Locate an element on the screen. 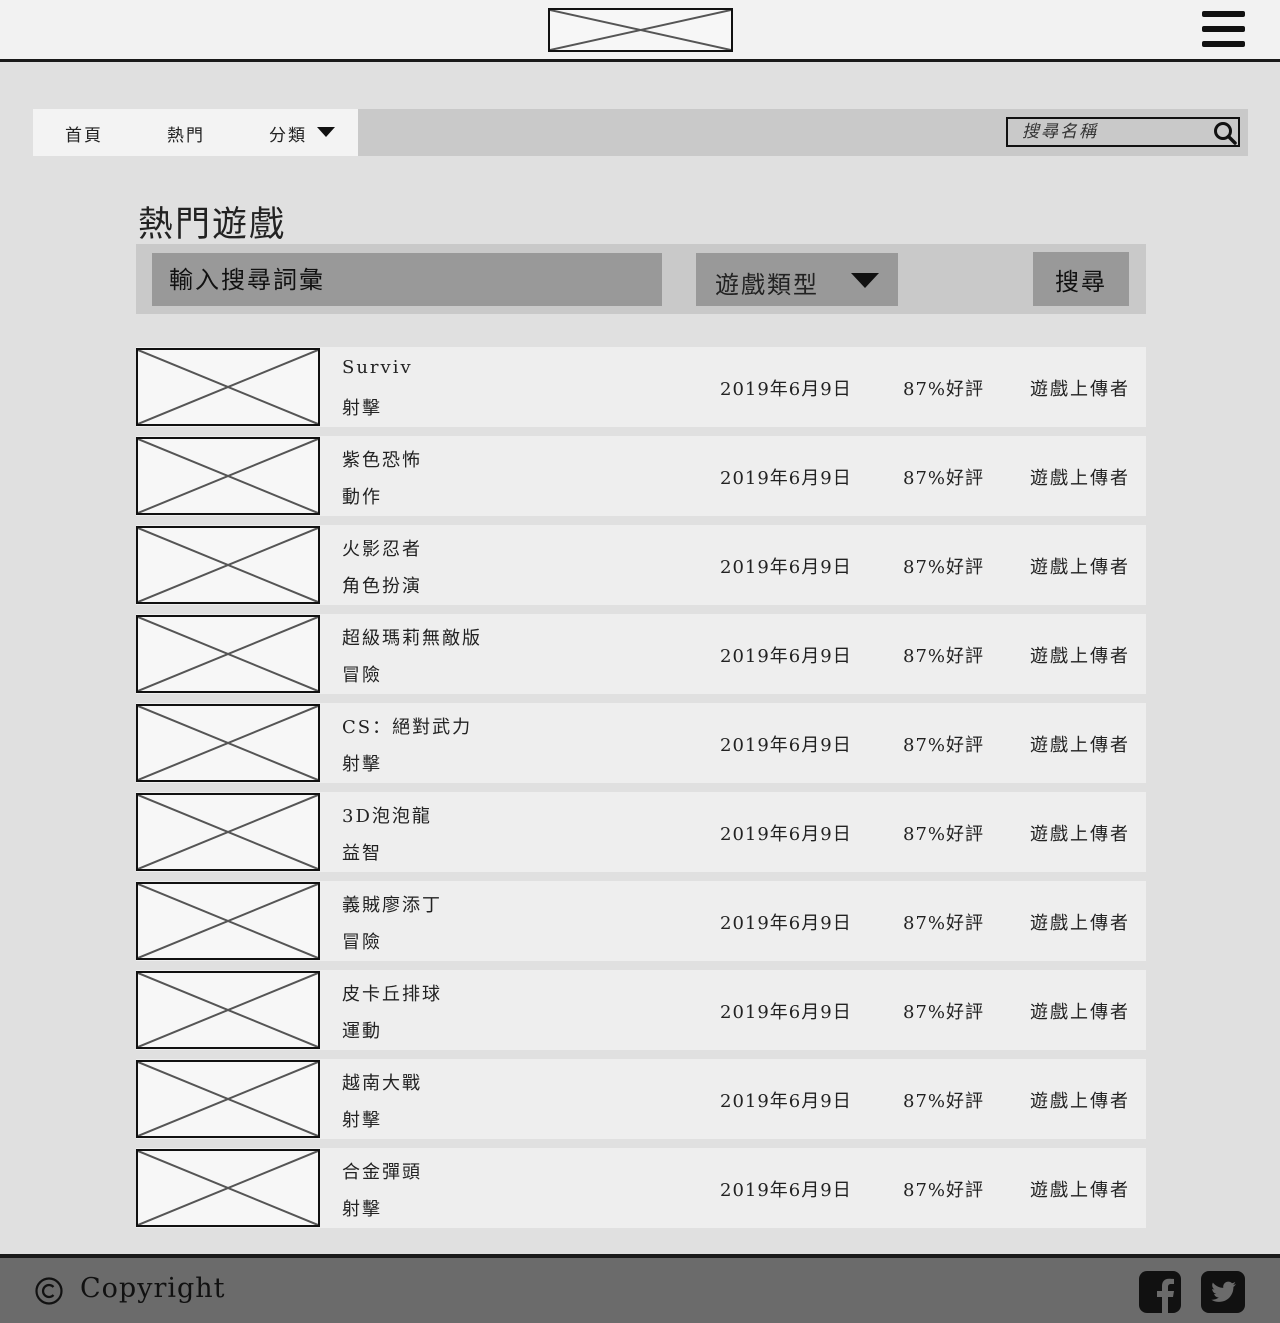  hamburger-menu-icon is located at coordinates (1224, 30).